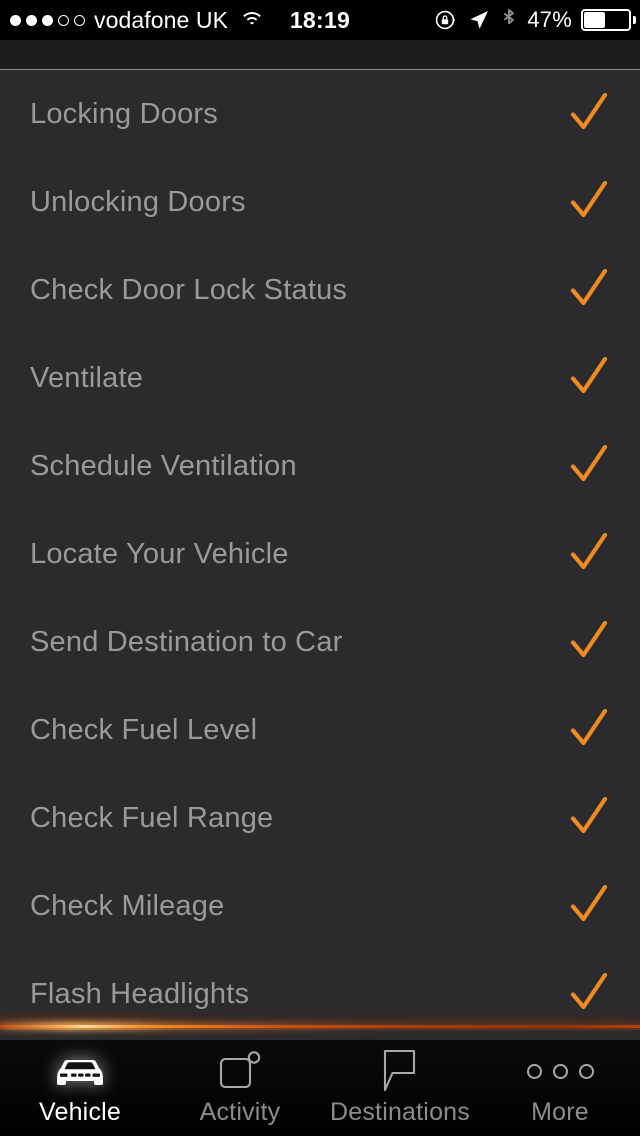 This screenshot has width=640, height=1136. I want to click on tab-label: Activity, so click(240, 1112).